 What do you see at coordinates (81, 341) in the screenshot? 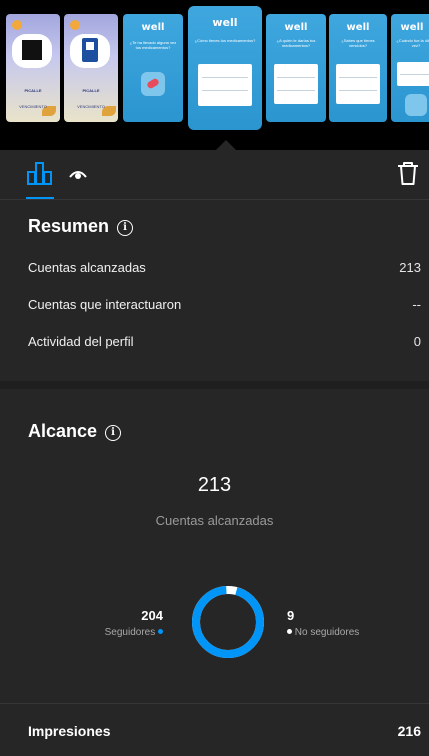
I see `metric-label: Actividad del perfil` at bounding box center [81, 341].